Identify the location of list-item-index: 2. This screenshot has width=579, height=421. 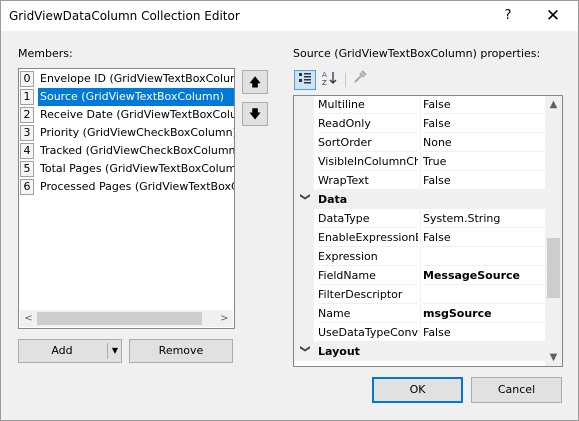
(27, 115).